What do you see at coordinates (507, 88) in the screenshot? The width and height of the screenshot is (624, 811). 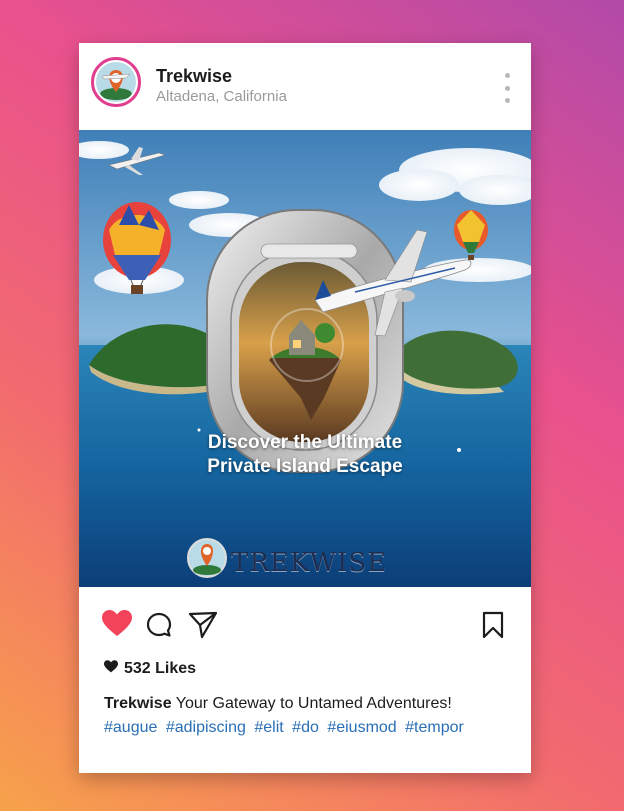 I see `more-options-icon` at bounding box center [507, 88].